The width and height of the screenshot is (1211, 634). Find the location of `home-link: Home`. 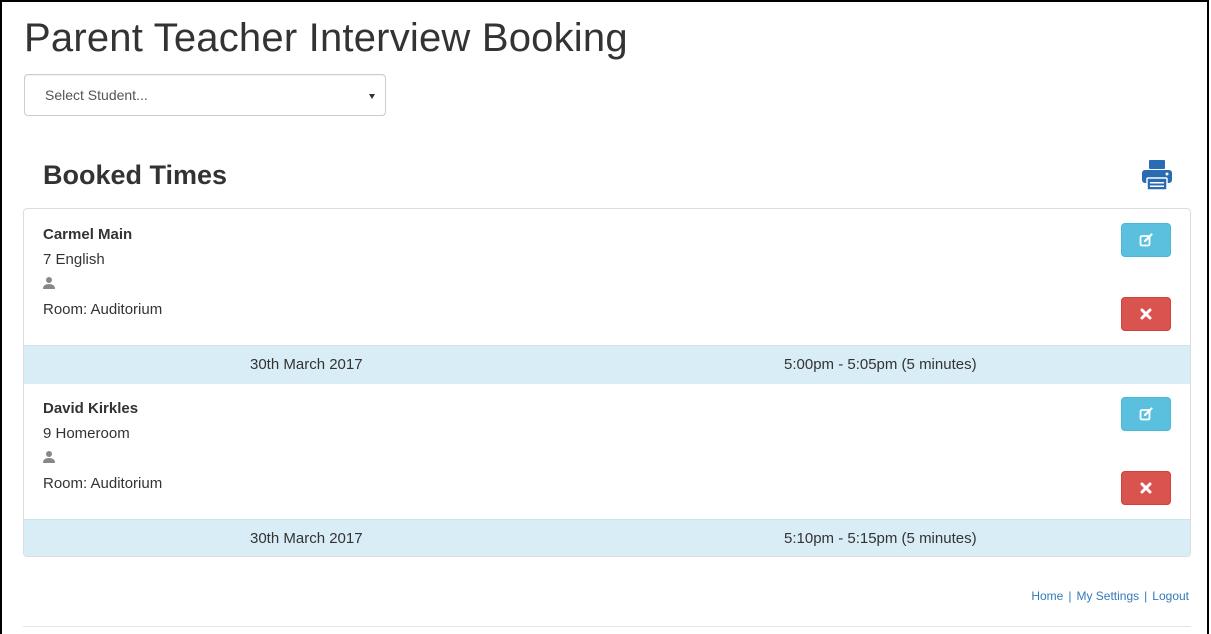

home-link: Home is located at coordinates (1047, 596).